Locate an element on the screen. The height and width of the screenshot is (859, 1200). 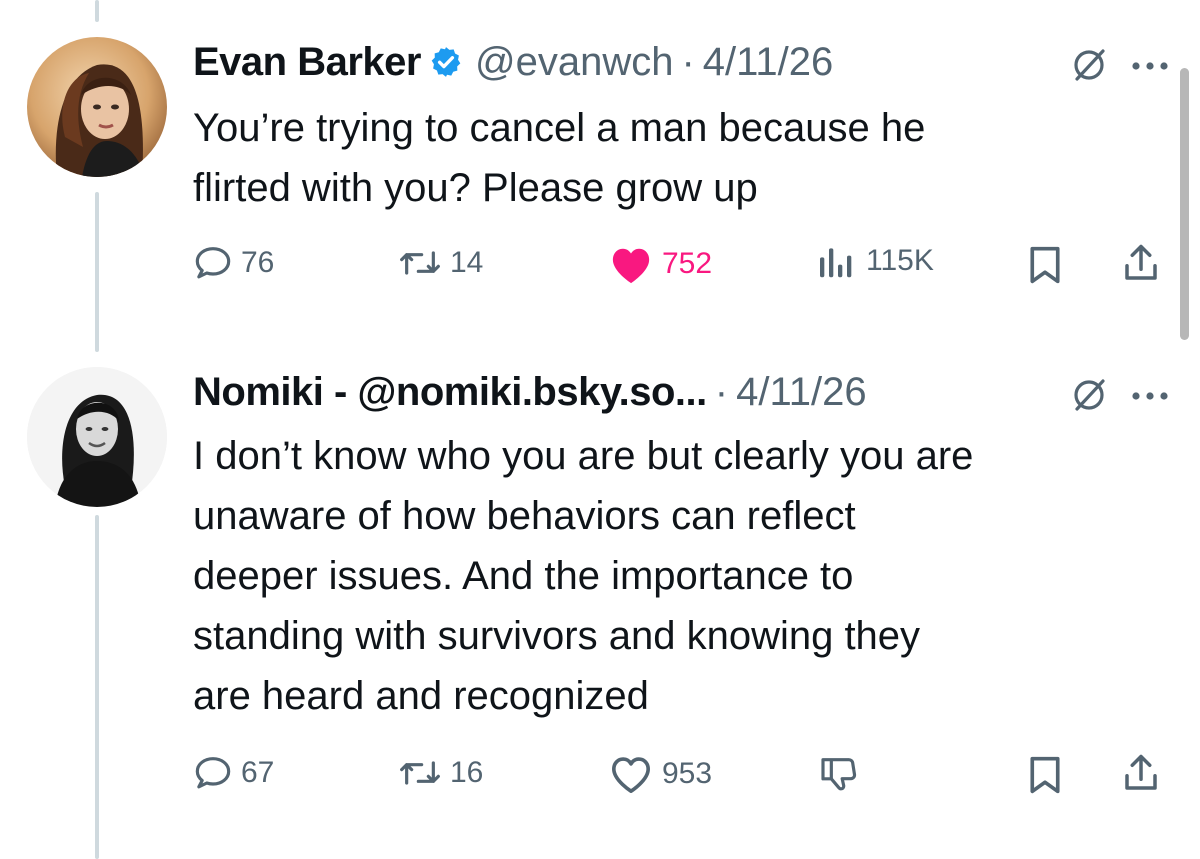
tweet-actions: 76 14 752 115K is located at coordinates (681, 268).